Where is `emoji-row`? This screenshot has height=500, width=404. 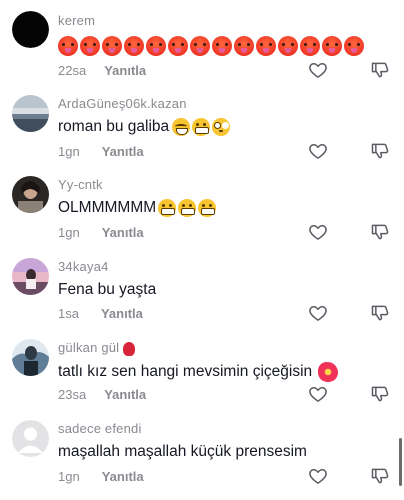
emoji-row is located at coordinates (212, 46).